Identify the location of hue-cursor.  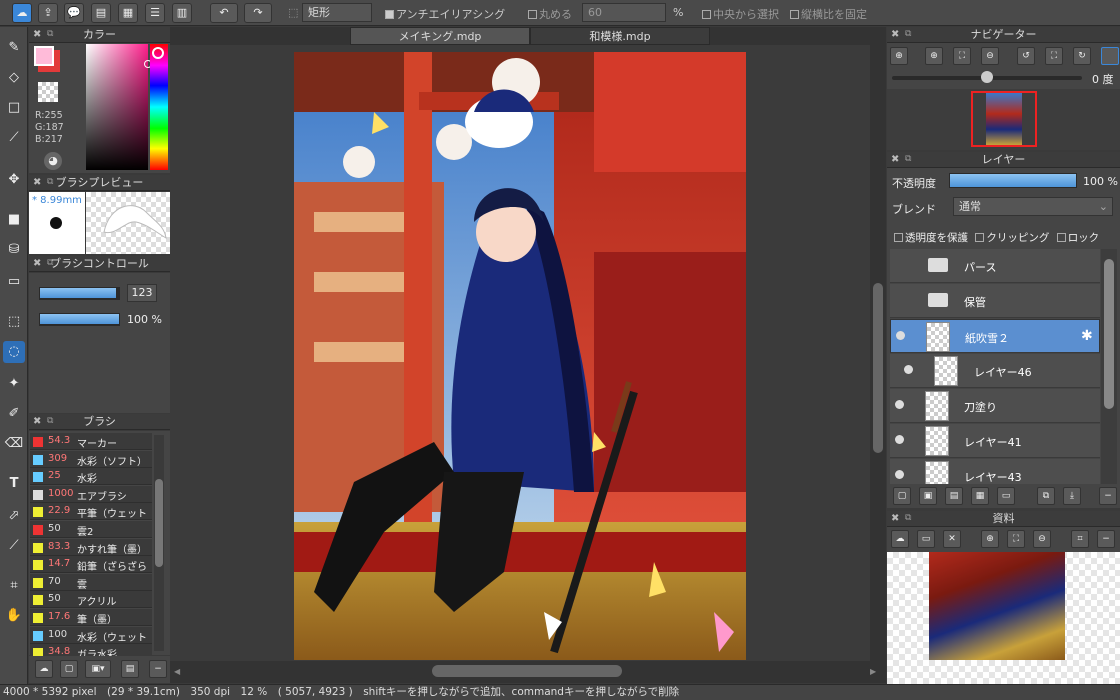
(158, 53).